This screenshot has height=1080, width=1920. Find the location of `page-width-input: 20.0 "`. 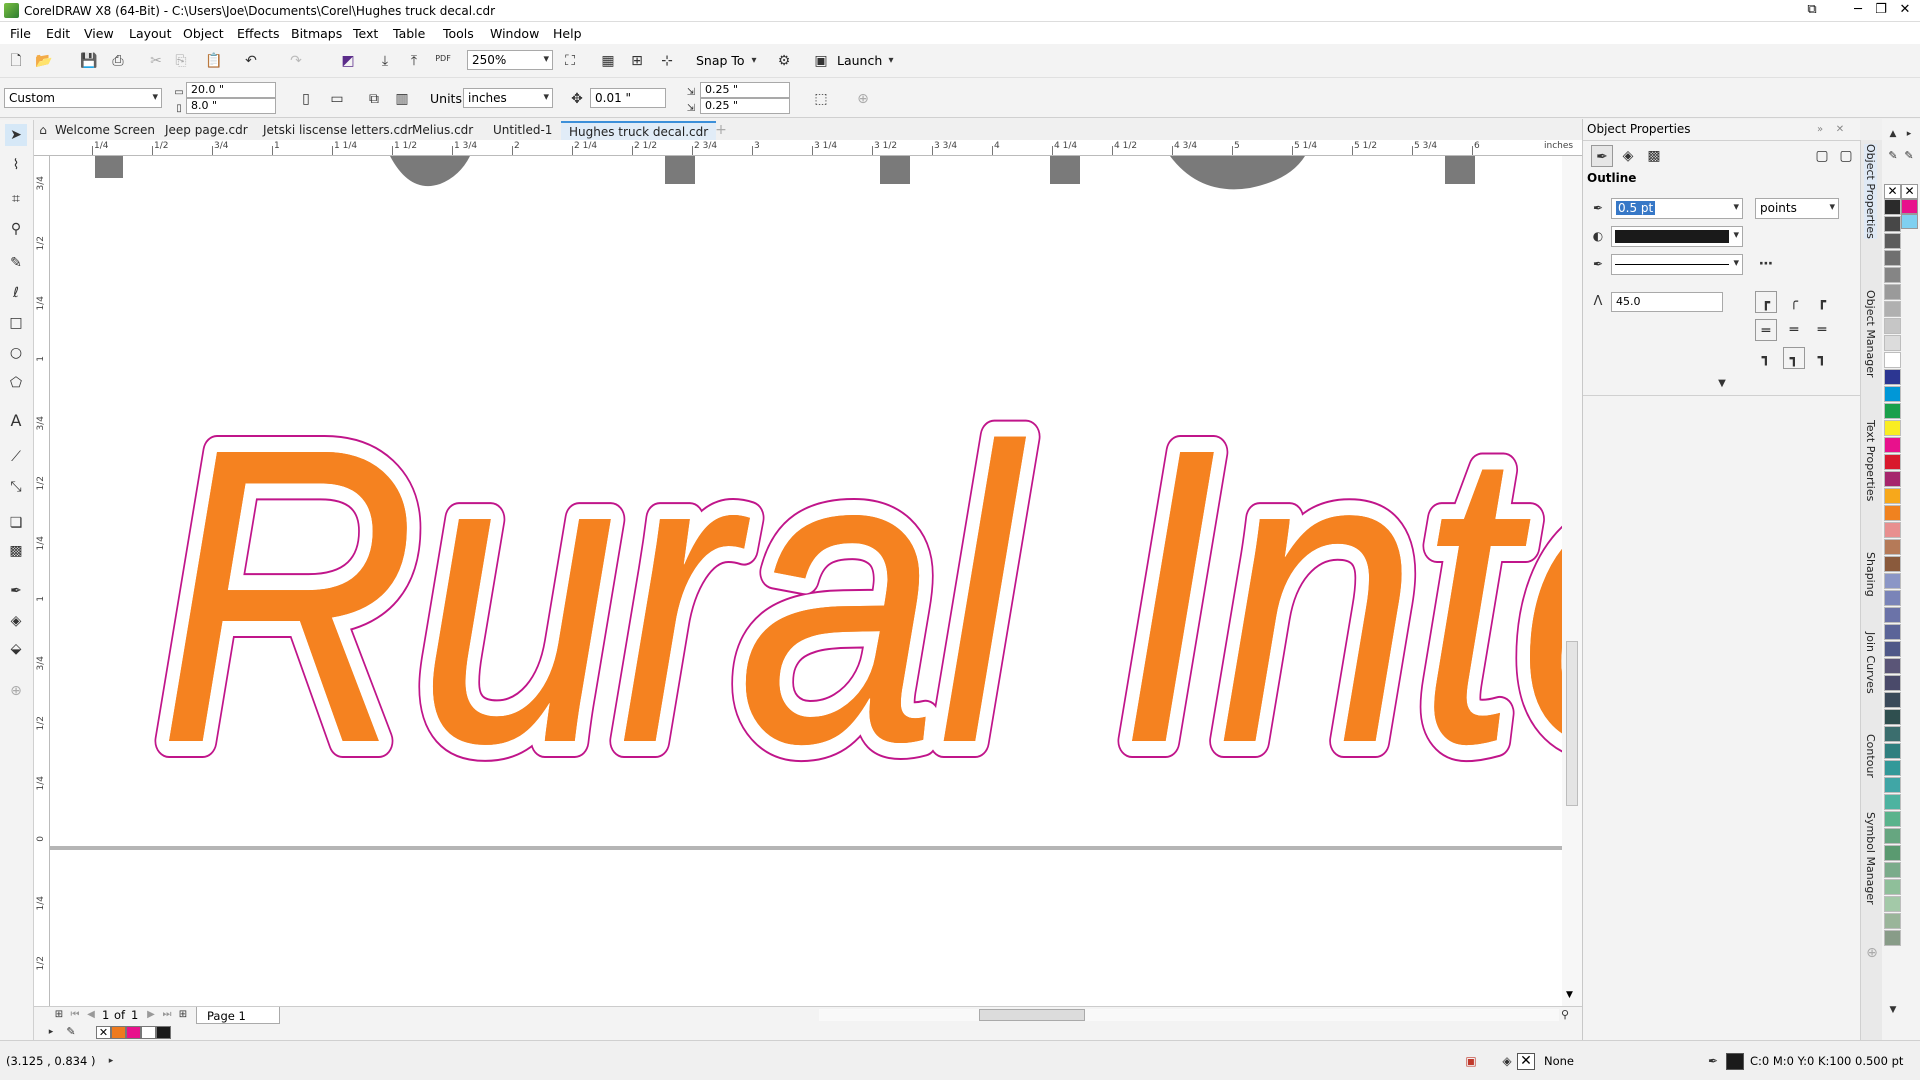

page-width-input: 20.0 " is located at coordinates (231, 90).